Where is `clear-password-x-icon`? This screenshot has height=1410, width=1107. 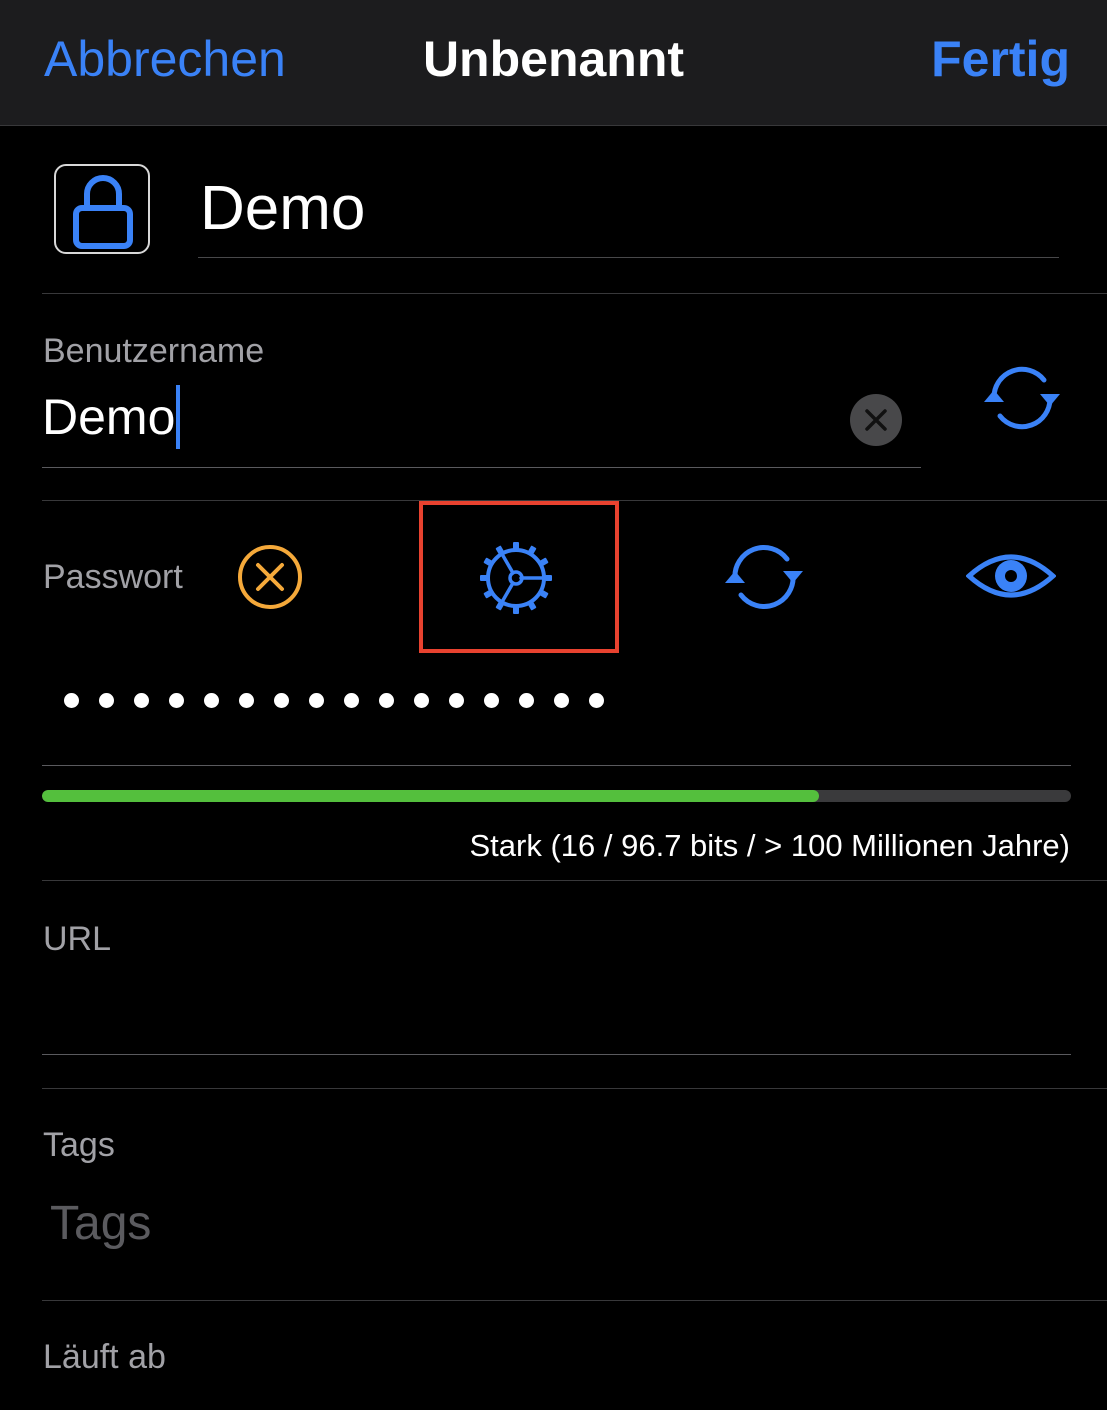
clear-password-x-icon is located at coordinates (270, 577).